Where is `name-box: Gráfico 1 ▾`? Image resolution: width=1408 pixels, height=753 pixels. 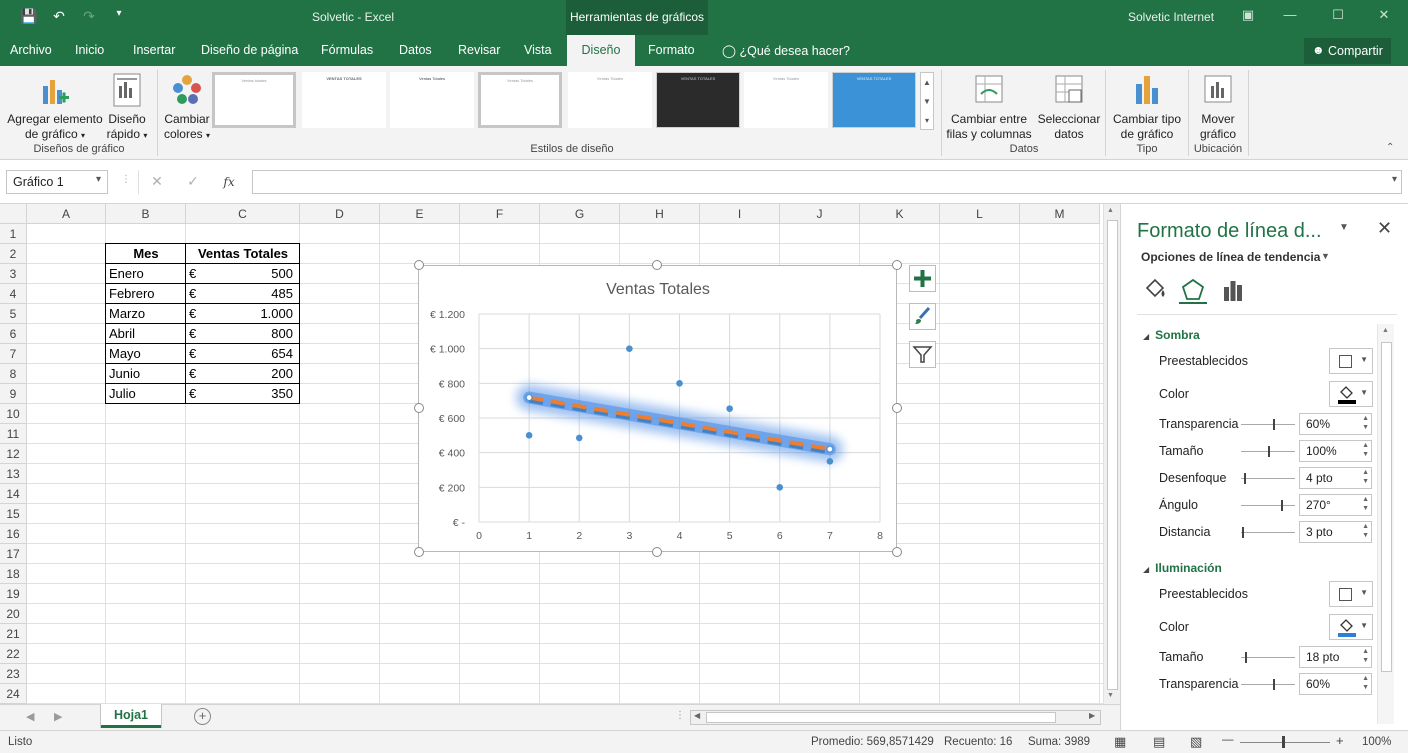
name-box: Gráfico 1 ▾ is located at coordinates (57, 182).